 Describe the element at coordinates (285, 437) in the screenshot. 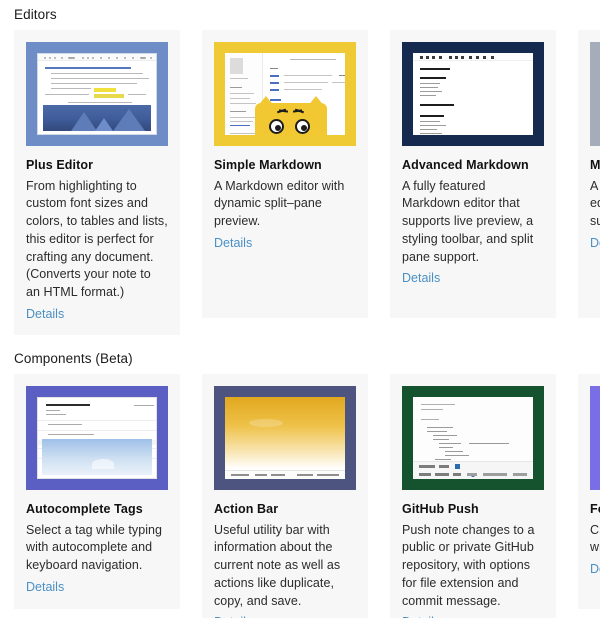

I see `thumbnail-action-bar` at that location.